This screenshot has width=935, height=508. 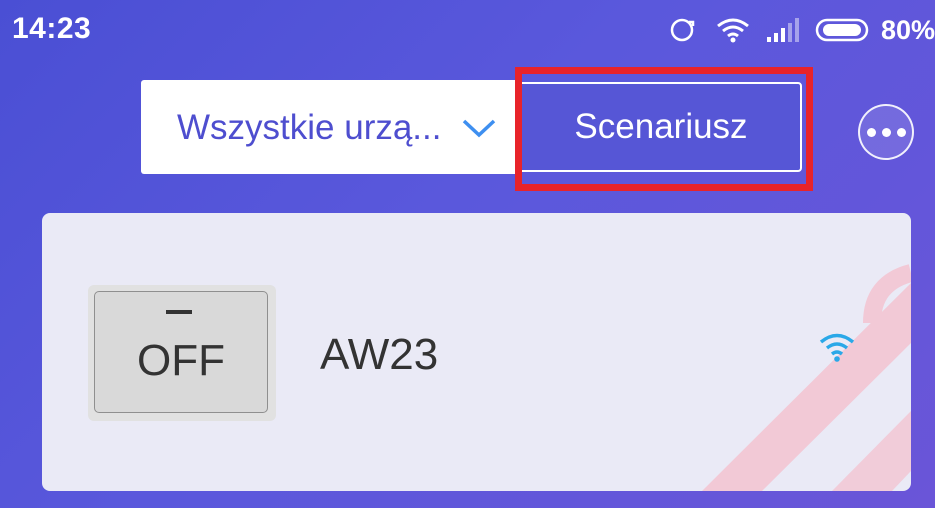 I want to click on switch-state-label: OFF, so click(x=181, y=360).